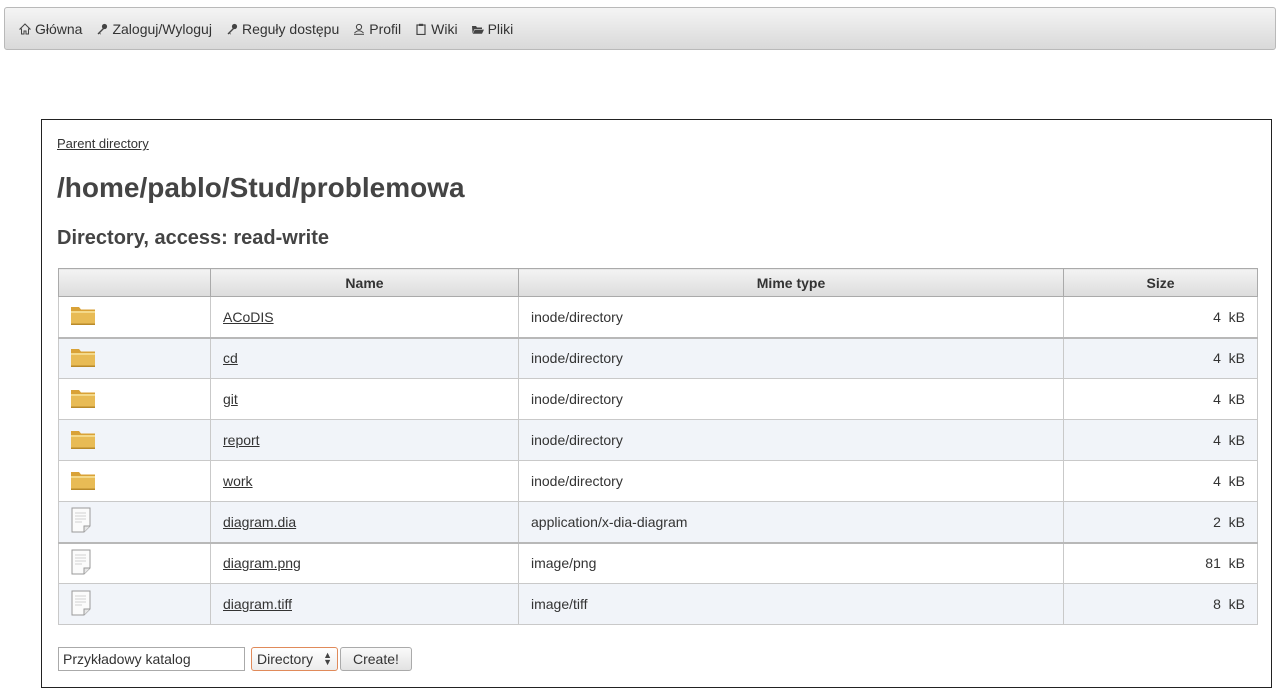 This screenshot has height=694, width=1280. I want to click on table-row: git inode/directory 4 kB, so click(658, 399).